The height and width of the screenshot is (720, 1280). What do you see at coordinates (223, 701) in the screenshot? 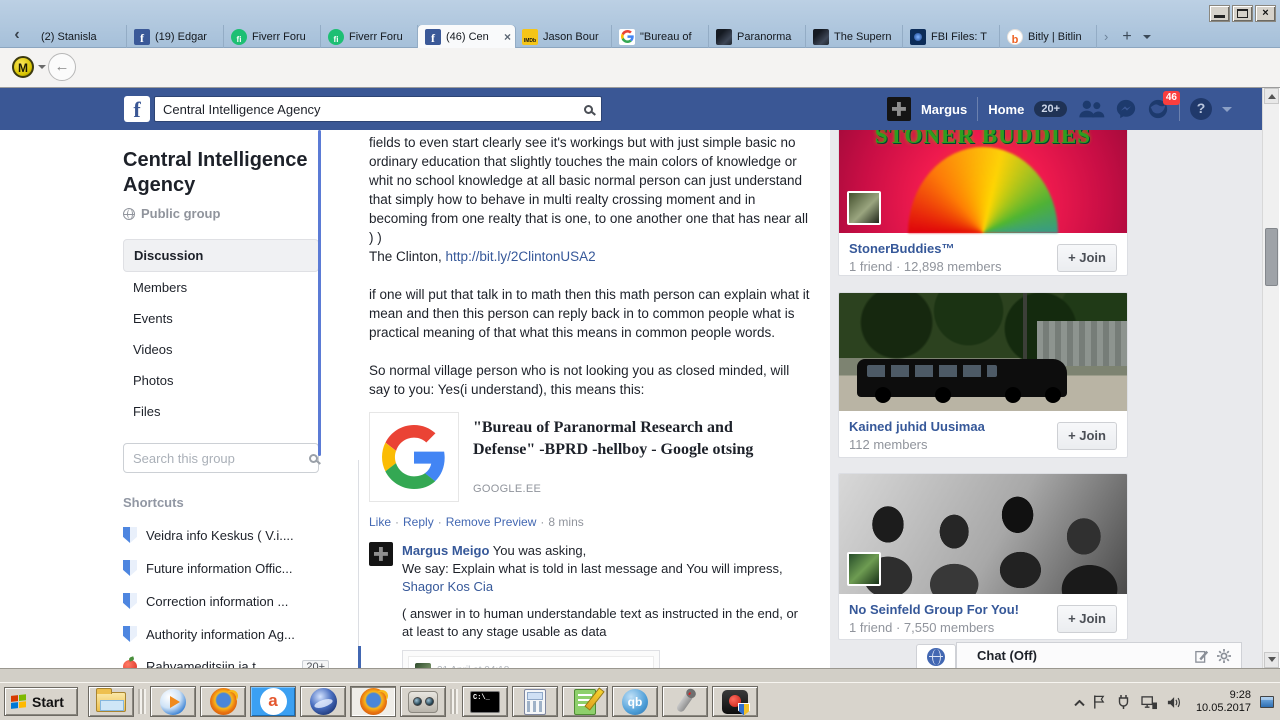
I see `taskbar-button-firefox` at bounding box center [223, 701].